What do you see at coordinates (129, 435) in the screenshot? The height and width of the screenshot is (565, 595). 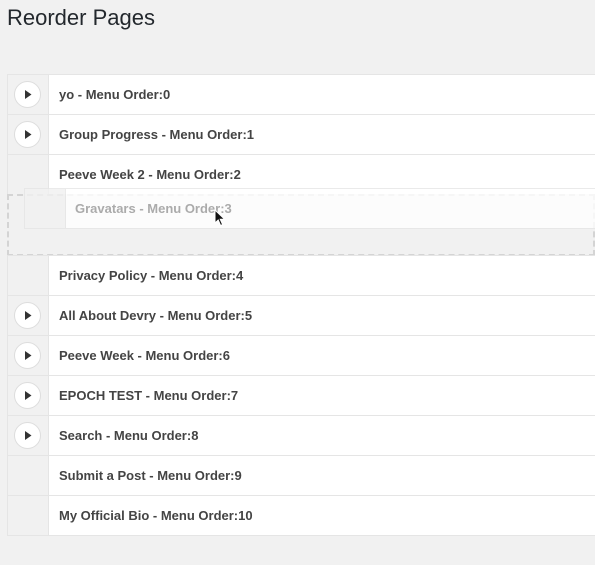 I see `list-item-label: Search - Menu Order:8` at bounding box center [129, 435].